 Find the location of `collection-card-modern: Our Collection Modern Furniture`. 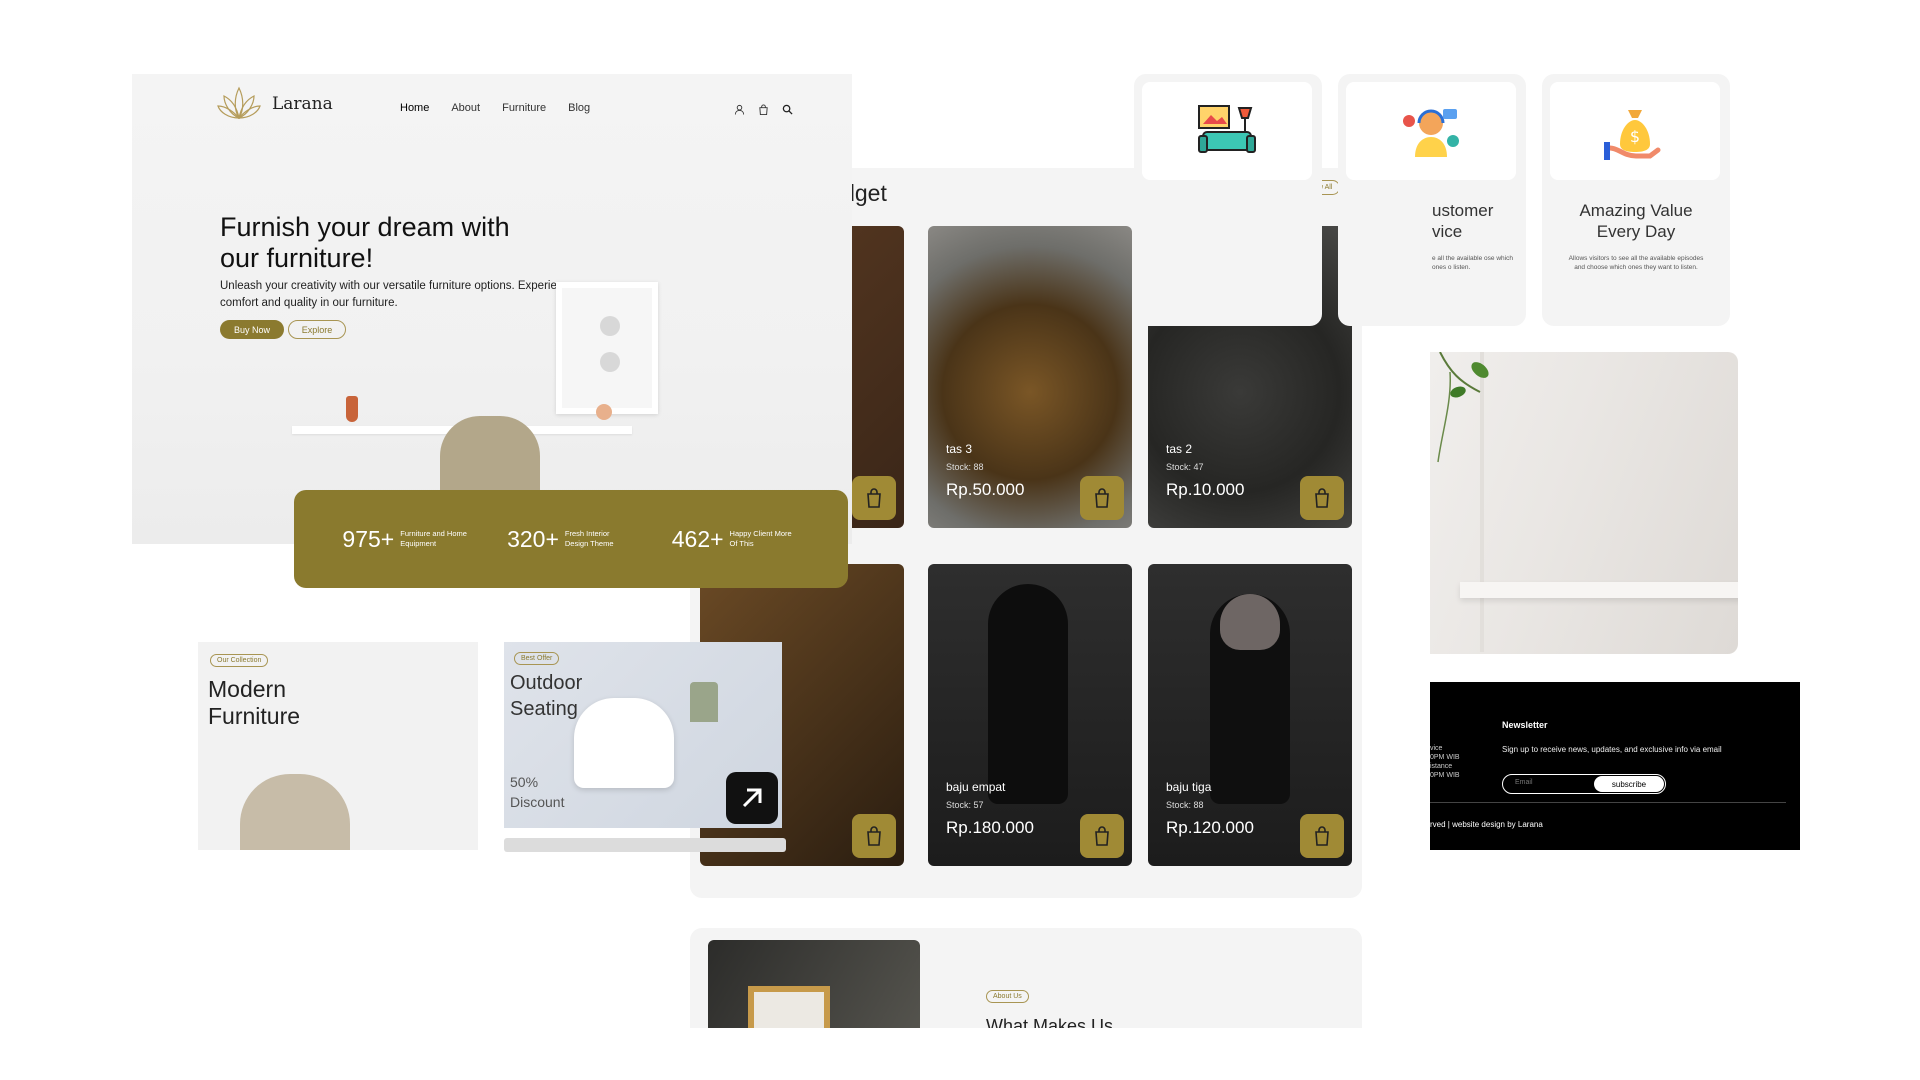

collection-card-modern: Our Collection Modern Furniture is located at coordinates (338, 746).